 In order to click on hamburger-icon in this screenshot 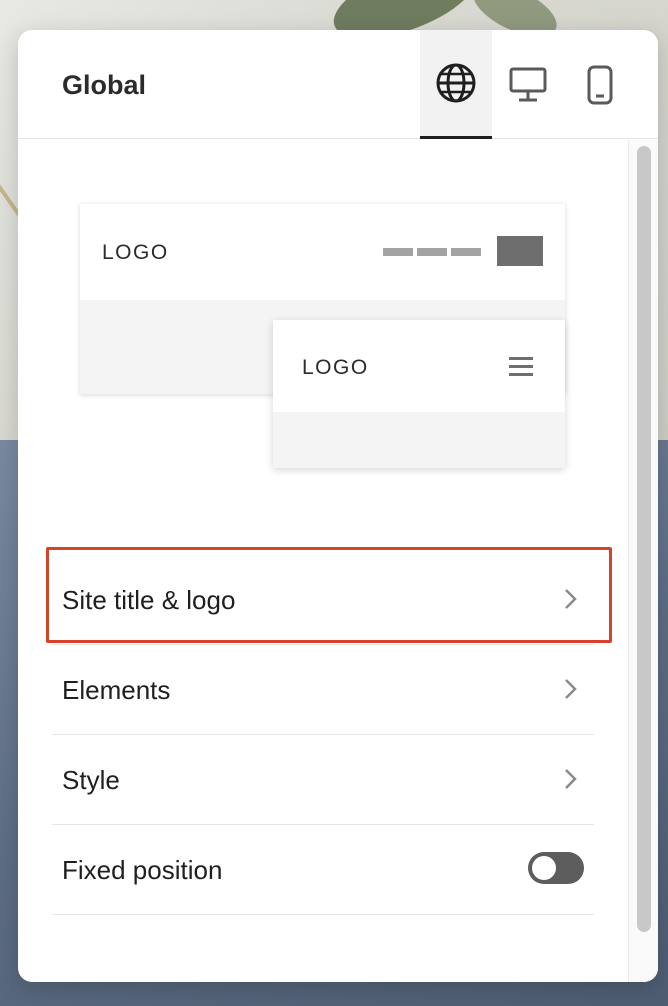, I will do `click(521, 367)`.